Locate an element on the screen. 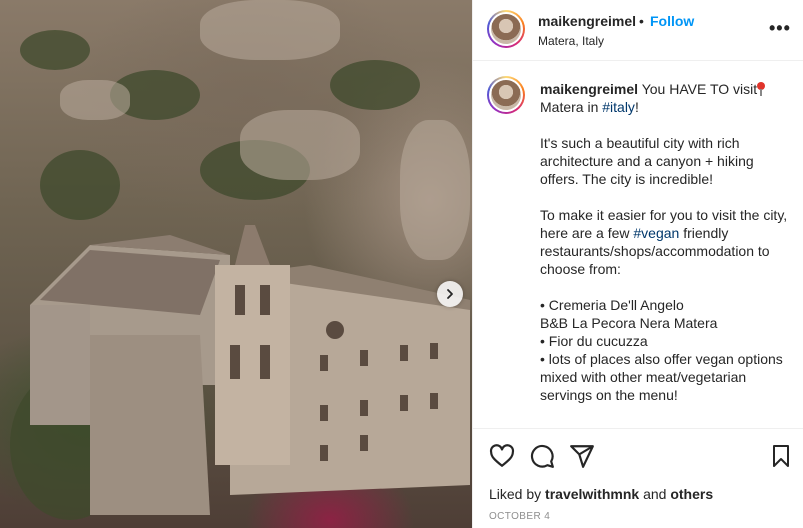  caption-line2-suffix: ! is located at coordinates (636, 107).